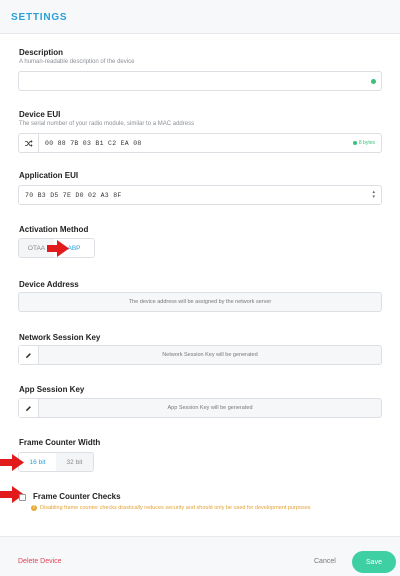  I want to click on activation-method-label: Activation Method, so click(54, 229).